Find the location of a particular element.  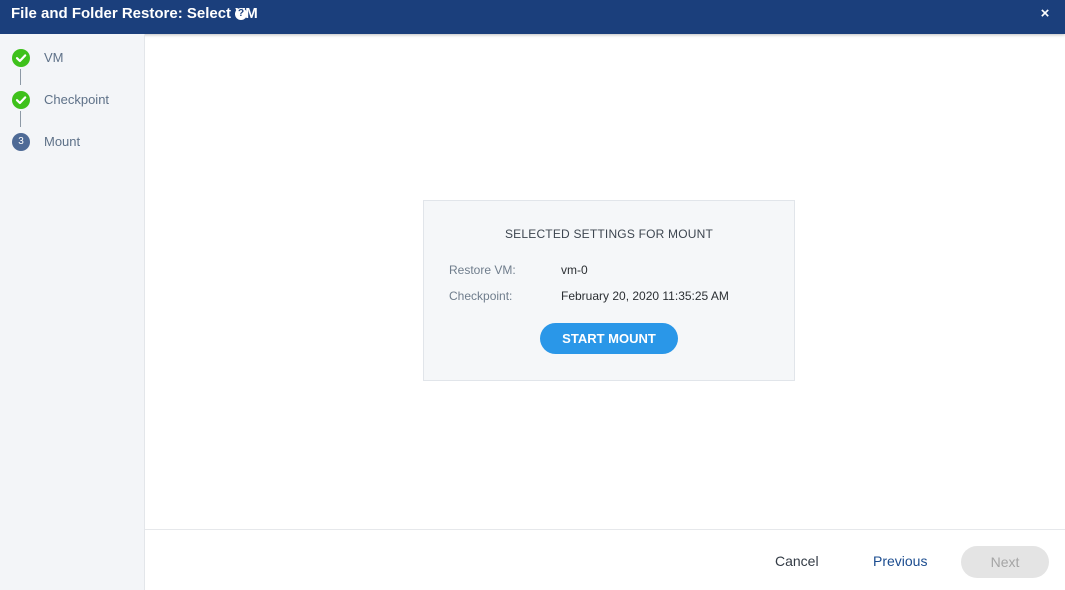

restore-vm-value: vm-0 is located at coordinates (574, 270).